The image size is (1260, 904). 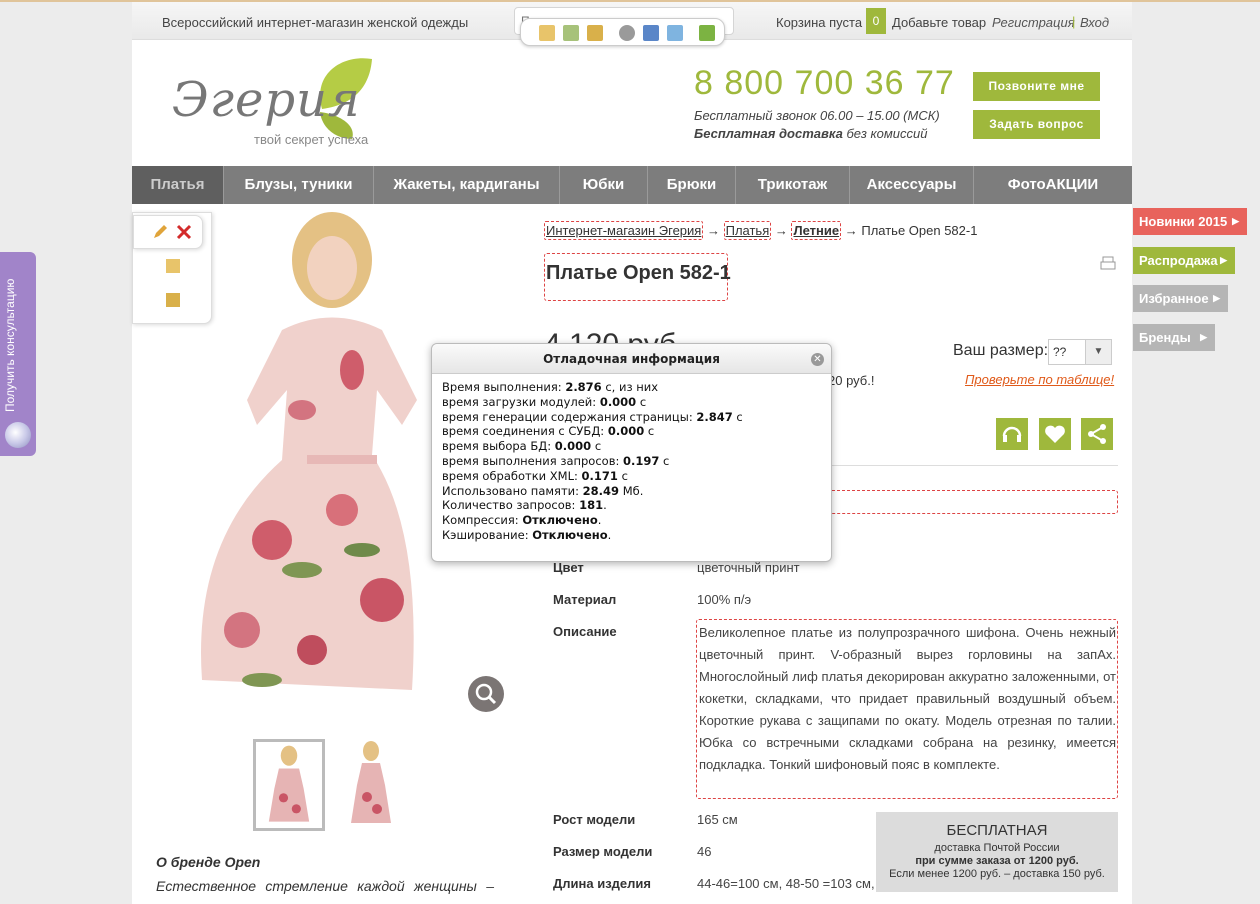 I want to click on nav-item-dresses: Платья, so click(x=178, y=185).